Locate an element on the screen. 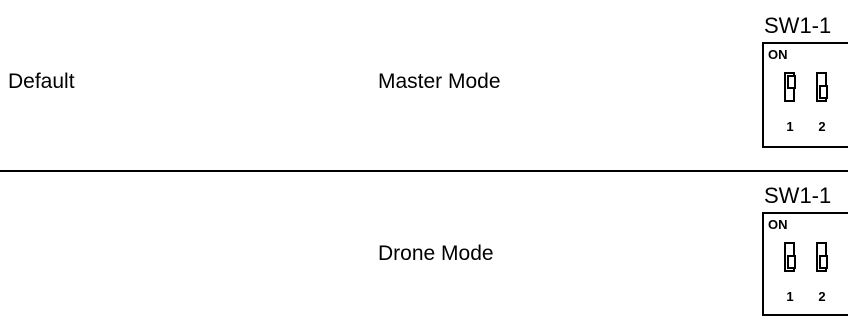  mode-label: Master Mode is located at coordinates (439, 81).